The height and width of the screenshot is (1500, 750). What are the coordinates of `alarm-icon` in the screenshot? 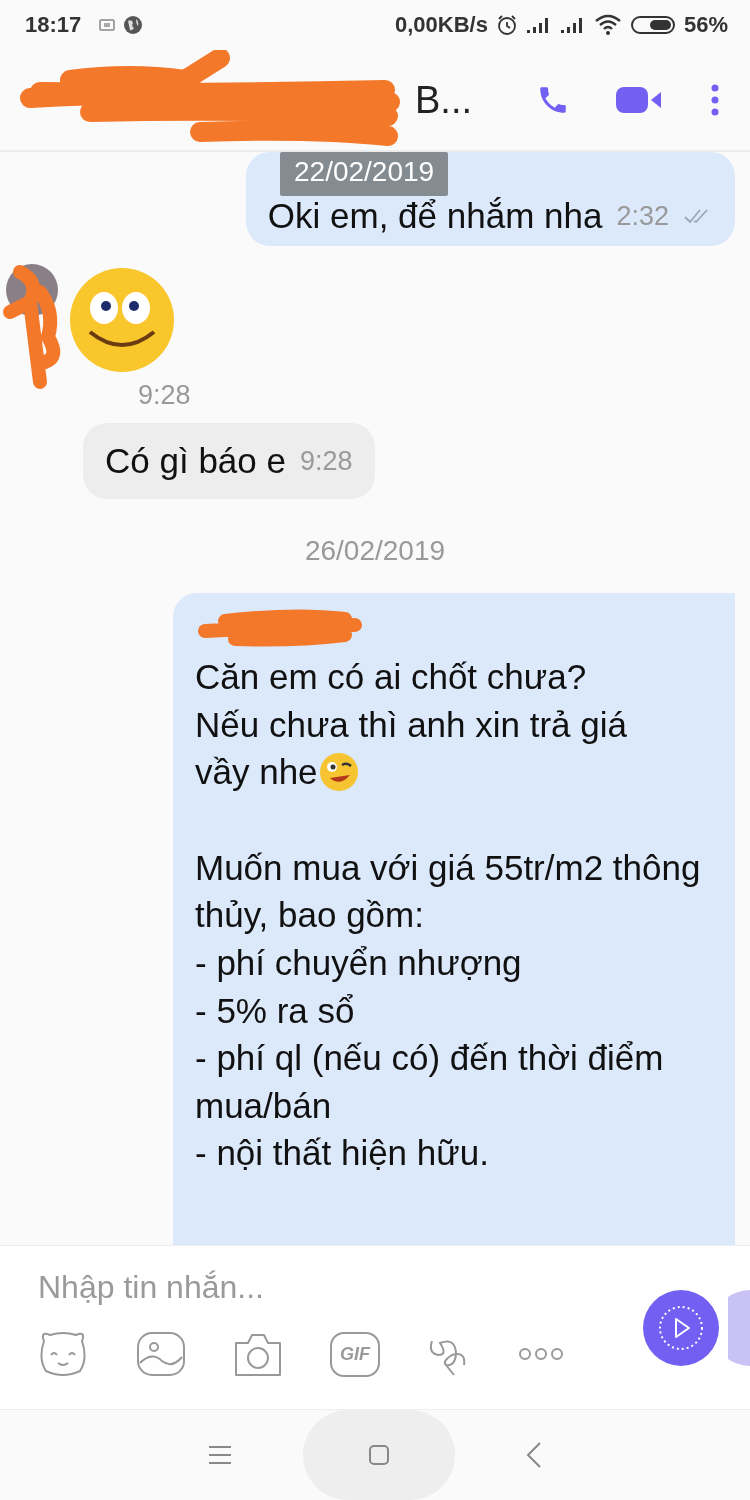 It's located at (506, 25).